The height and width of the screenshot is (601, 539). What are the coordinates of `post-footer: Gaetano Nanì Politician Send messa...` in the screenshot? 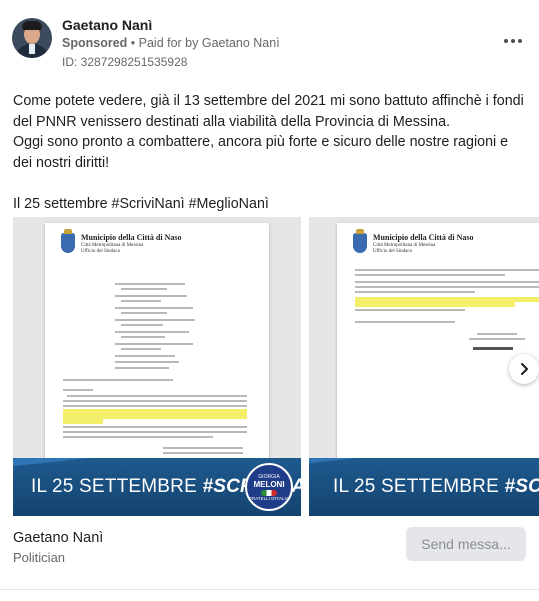 It's located at (271, 550).